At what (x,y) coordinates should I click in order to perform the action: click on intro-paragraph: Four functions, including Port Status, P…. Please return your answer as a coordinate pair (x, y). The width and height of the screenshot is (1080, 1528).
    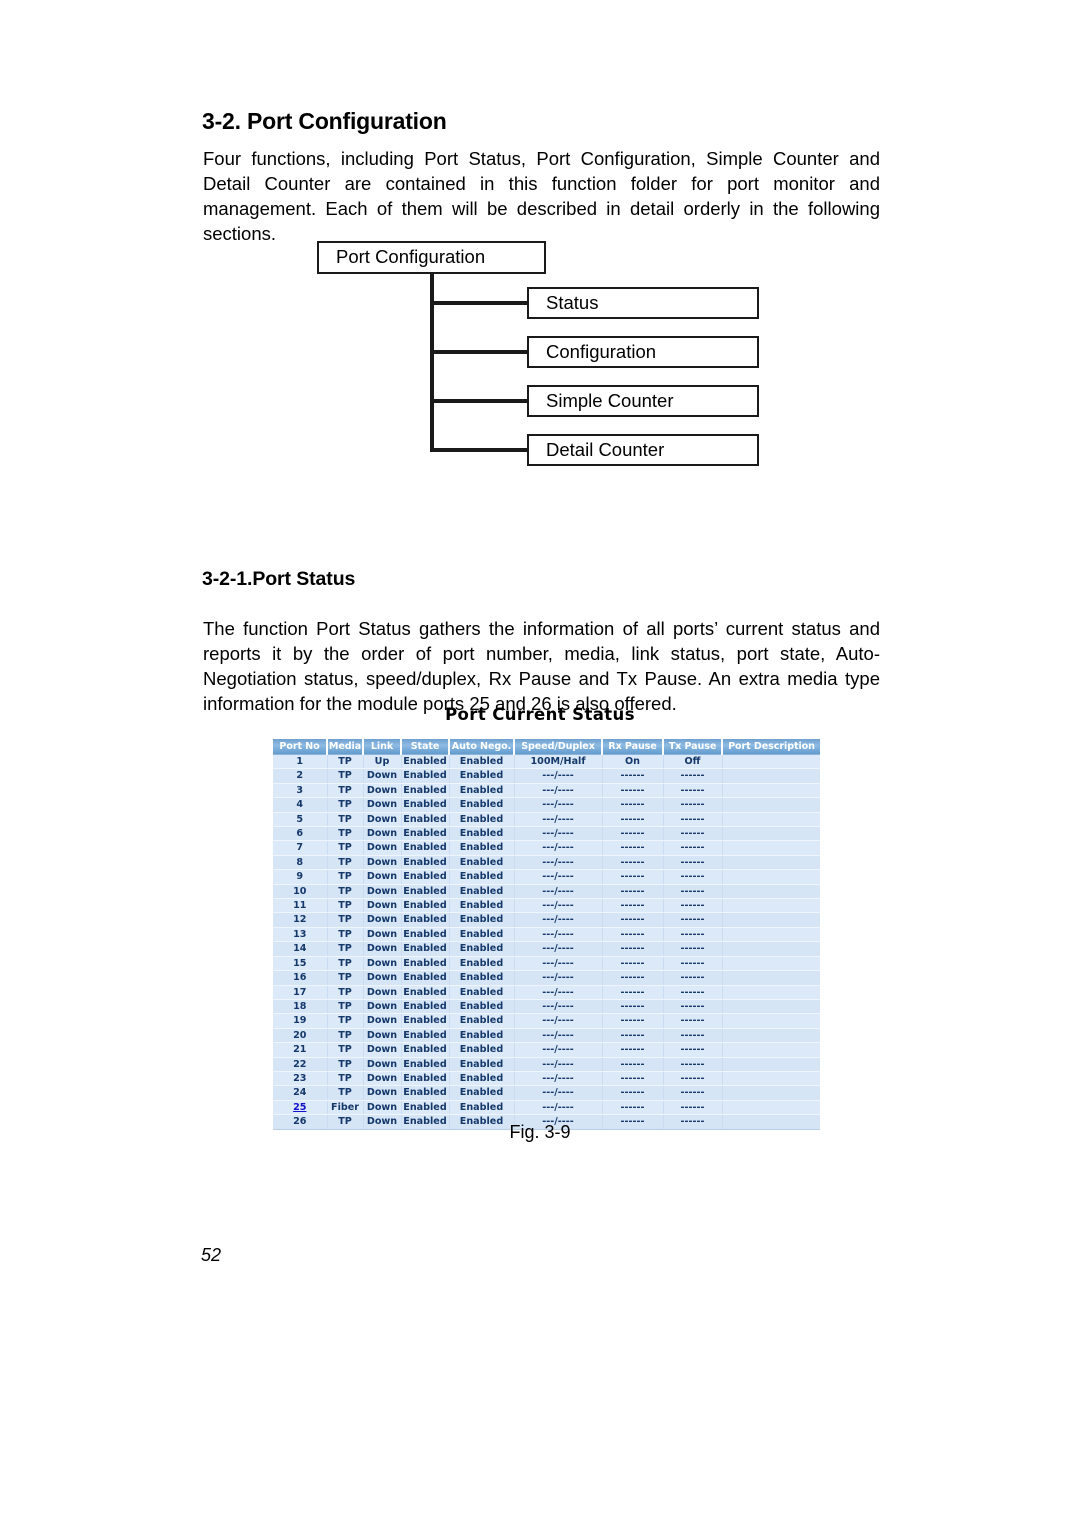
    Looking at the image, I should click on (541, 196).